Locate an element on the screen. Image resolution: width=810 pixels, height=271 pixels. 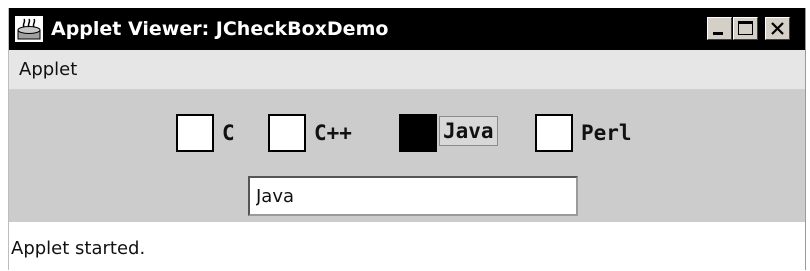
checkbox-cpp-box is located at coordinates (287, 133).